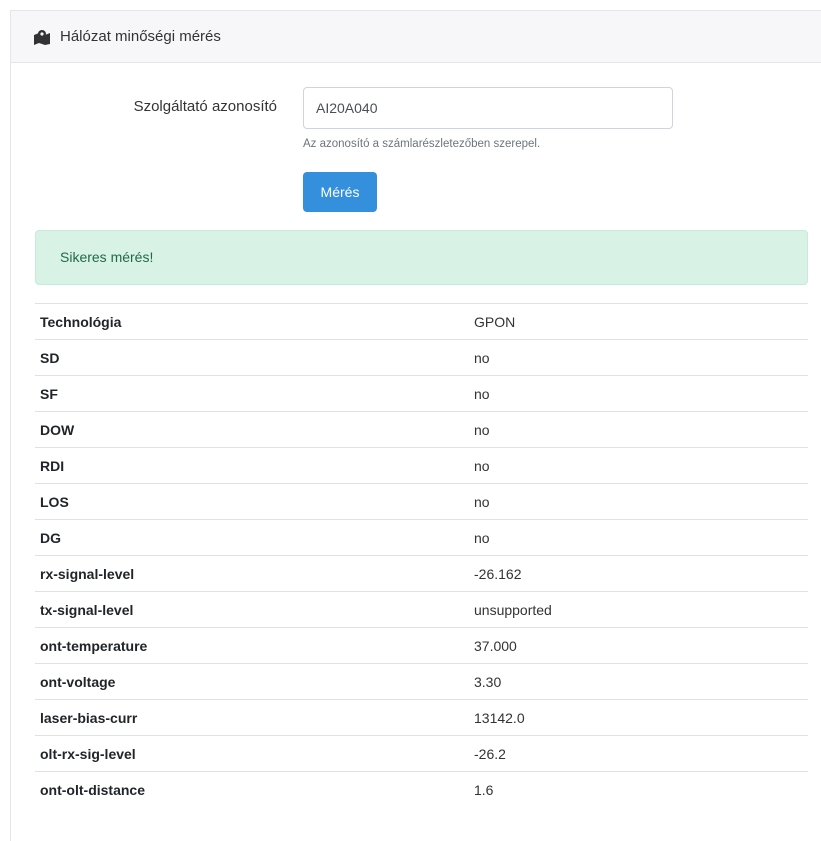 The width and height of the screenshot is (821, 841). I want to click on result-value: 37.000, so click(638, 645).